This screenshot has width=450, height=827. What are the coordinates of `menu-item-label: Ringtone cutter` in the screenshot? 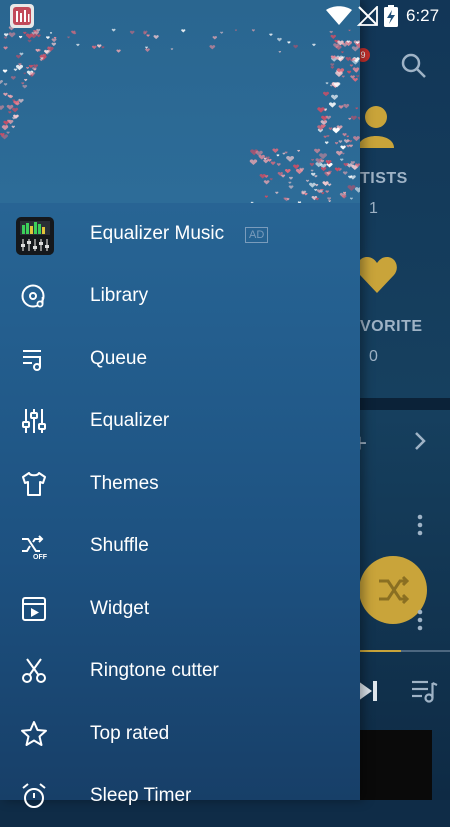 It's located at (154, 670).